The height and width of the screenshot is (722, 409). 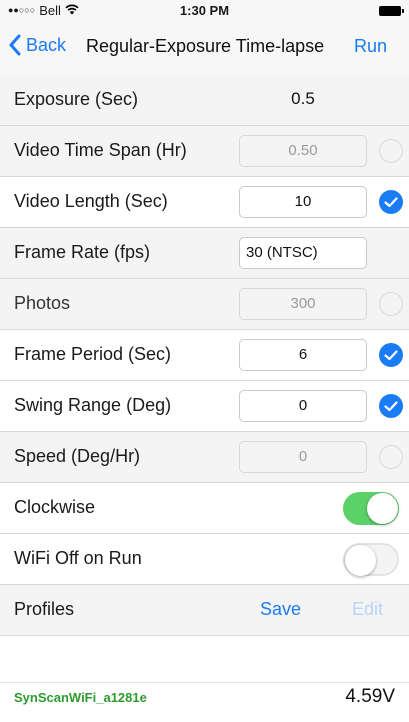 What do you see at coordinates (303, 457) in the screenshot?
I see `speed-field: 0` at bounding box center [303, 457].